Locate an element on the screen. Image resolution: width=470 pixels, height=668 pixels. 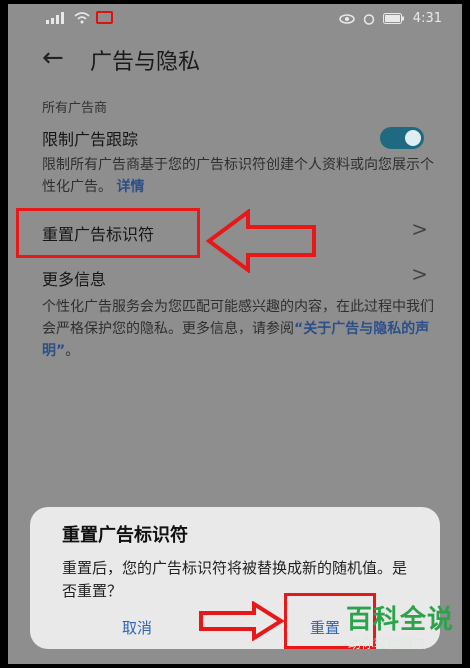
alarm-icon is located at coordinates (369, 19).